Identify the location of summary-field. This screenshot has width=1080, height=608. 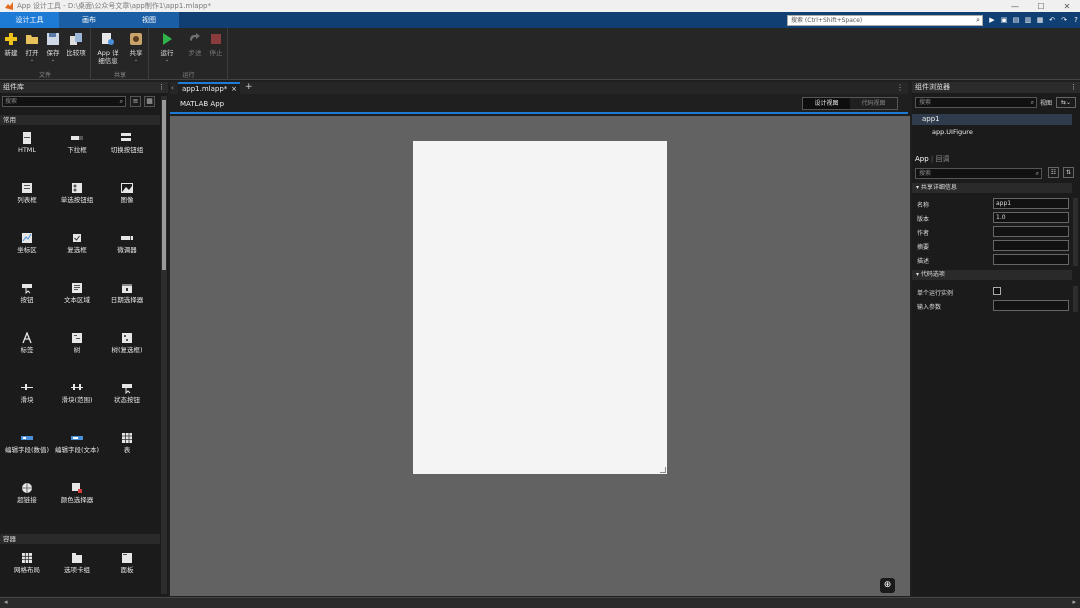
(1031, 245).